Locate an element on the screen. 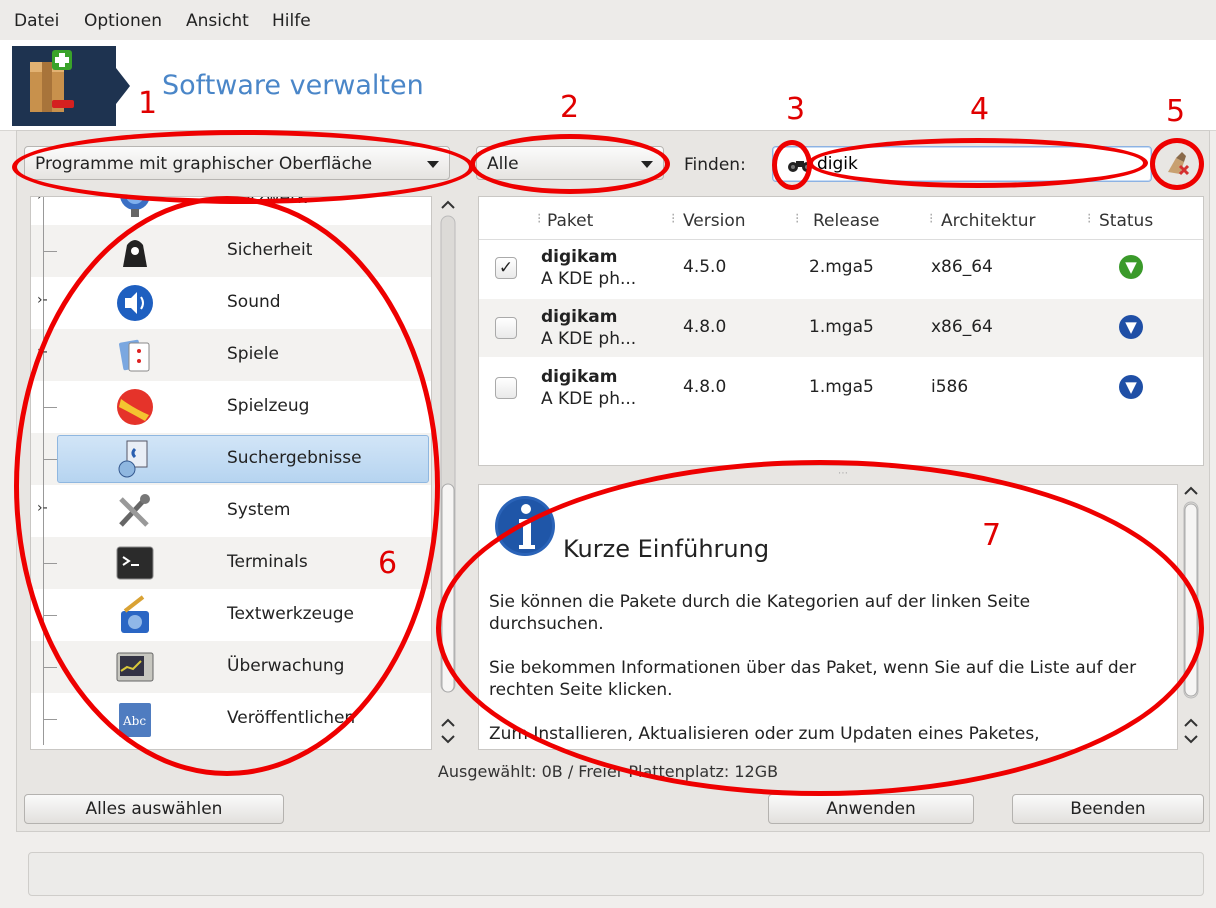  column-architektur: Architektur is located at coordinates (988, 221).